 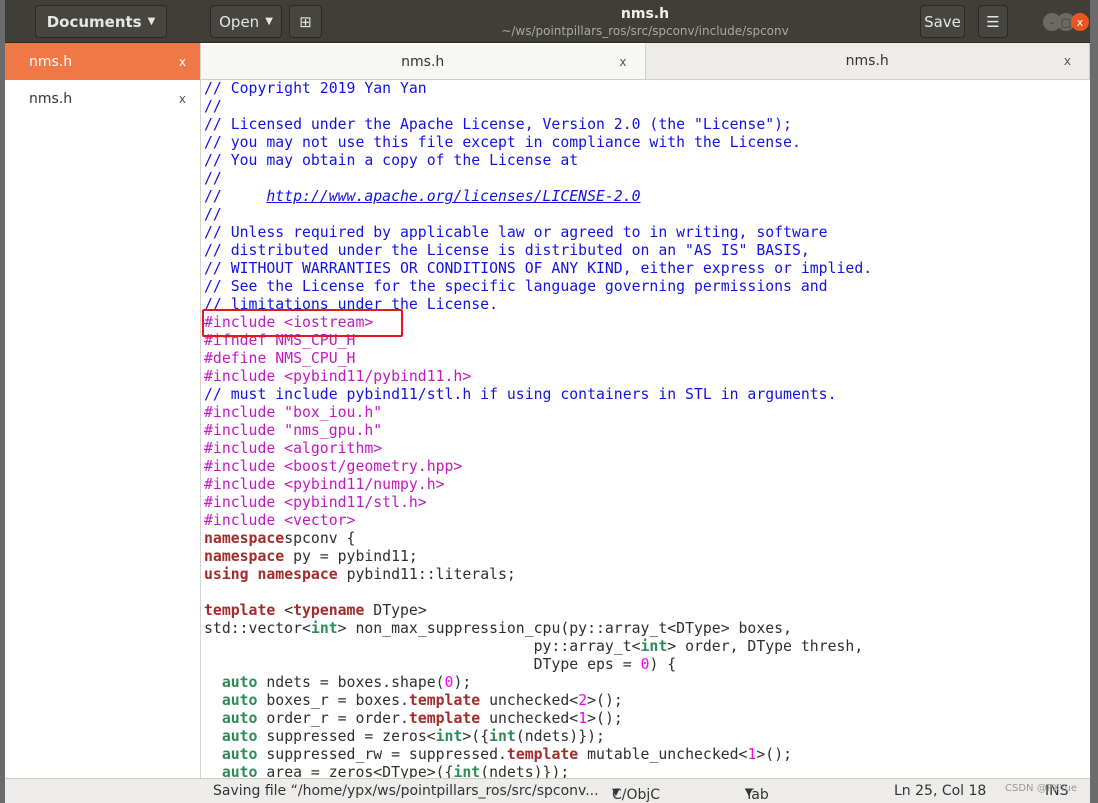 What do you see at coordinates (1041, 788) in the screenshot?
I see `watermark: CSDN @PXYue` at bounding box center [1041, 788].